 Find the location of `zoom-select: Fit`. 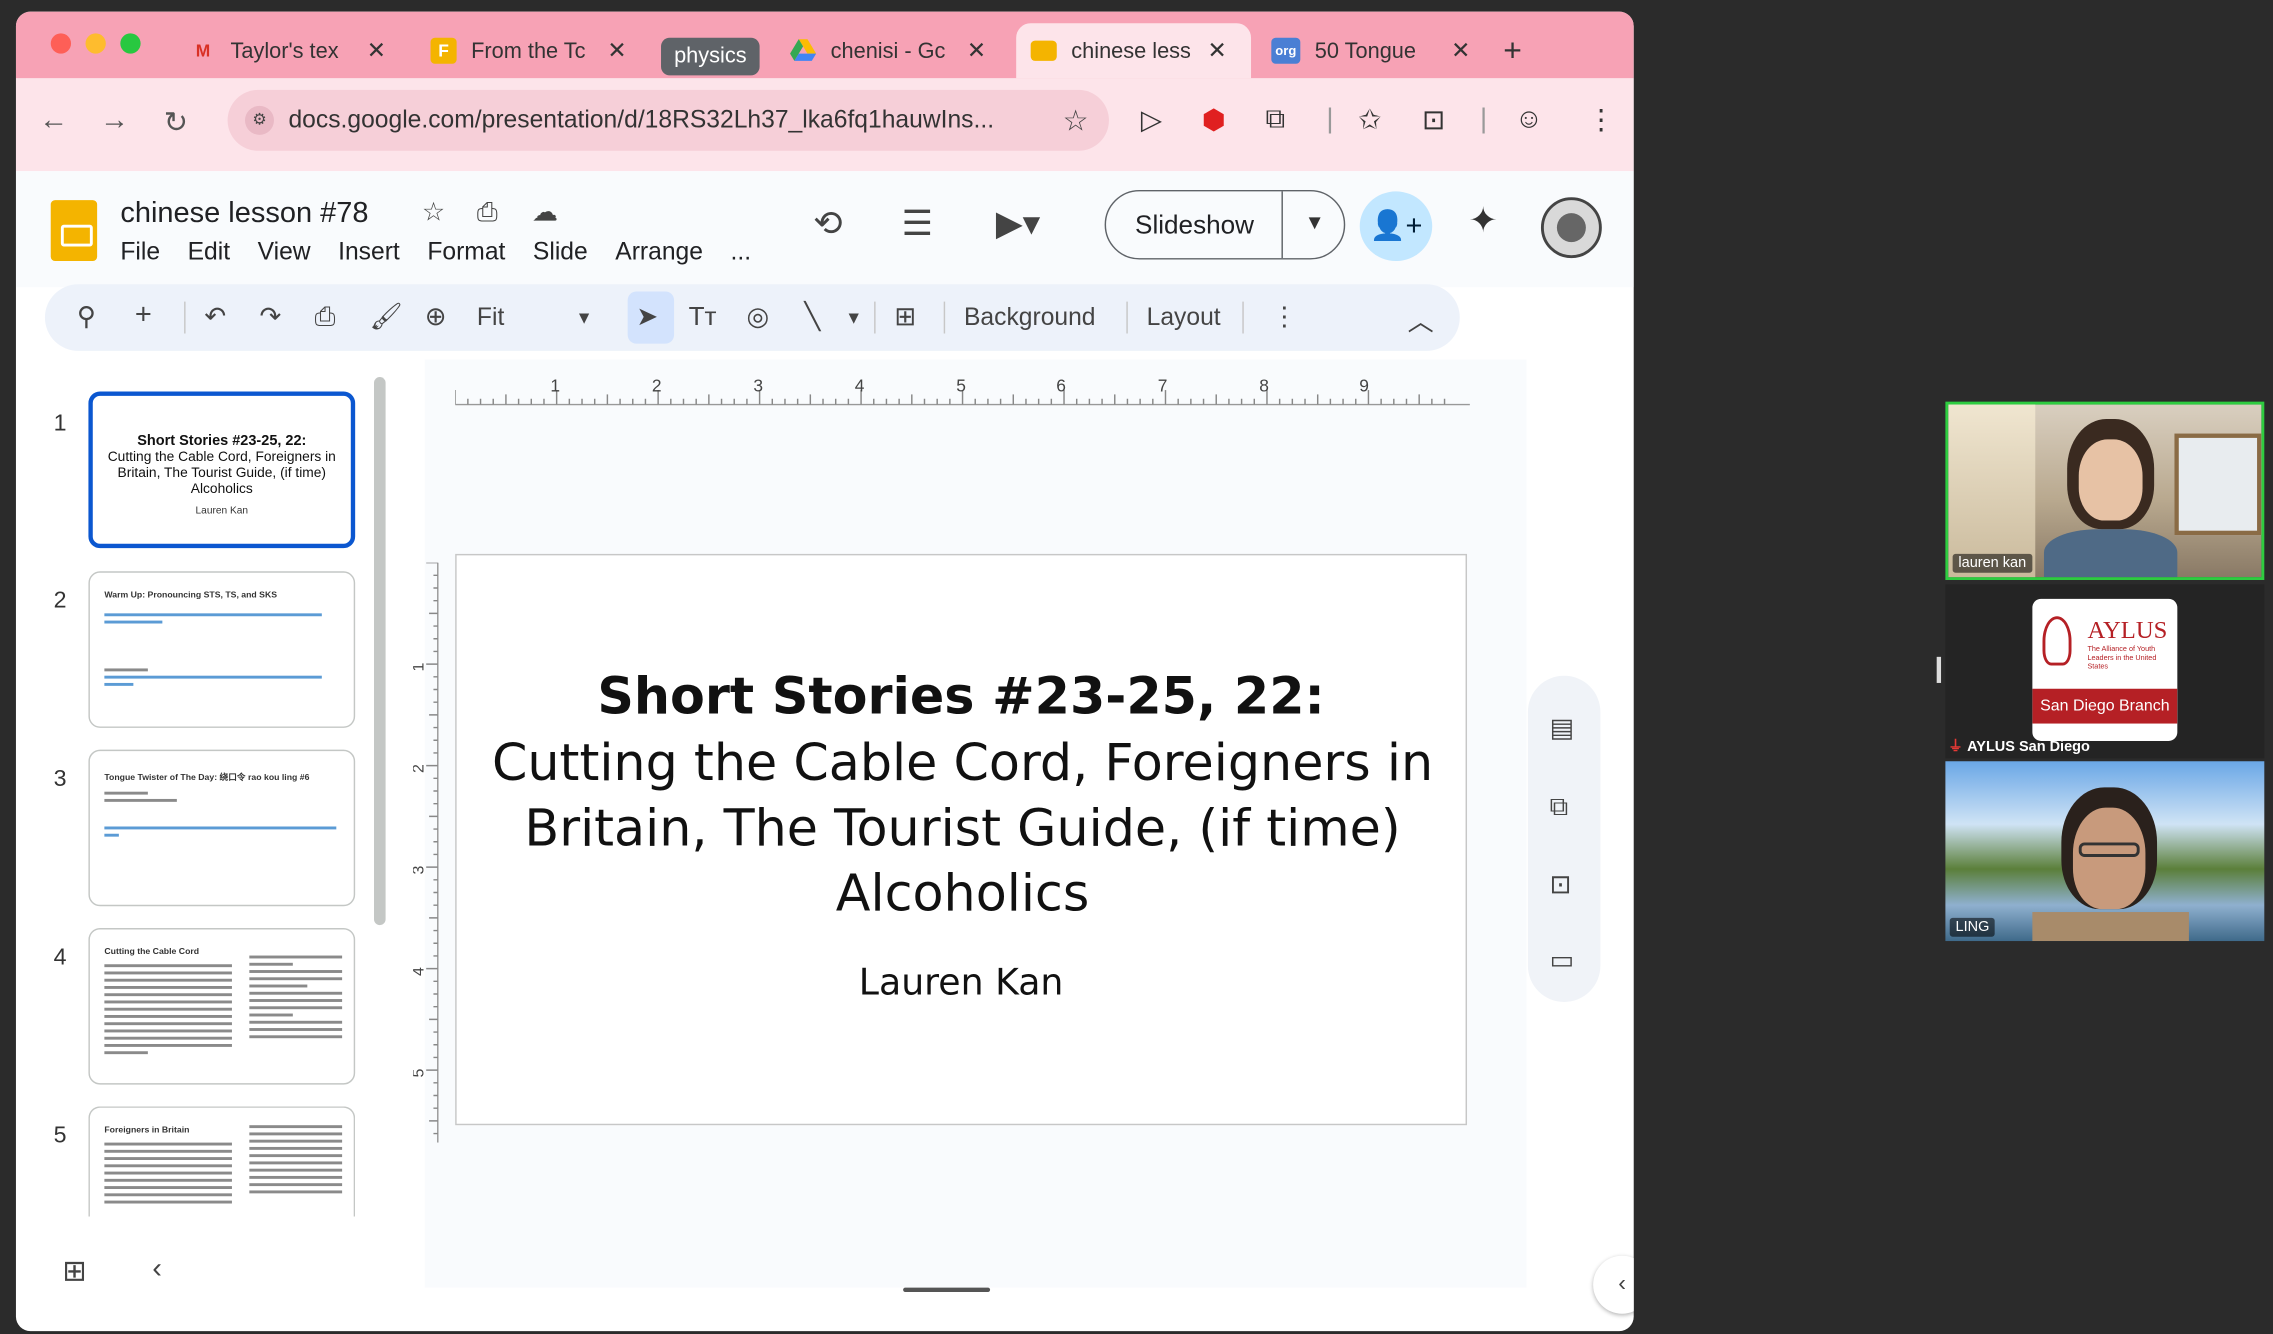

zoom-select: Fit is located at coordinates (490, 317).